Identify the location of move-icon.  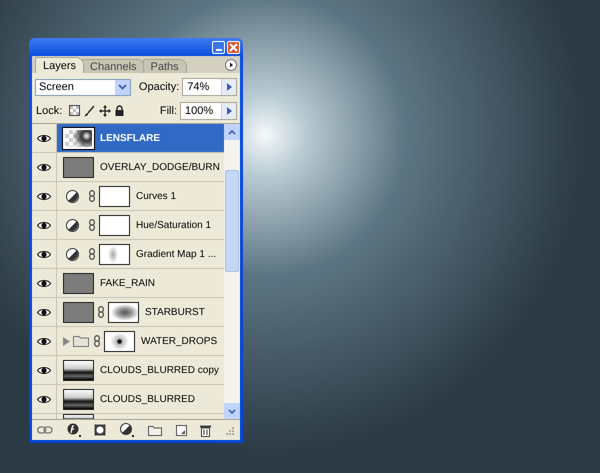
(105, 110).